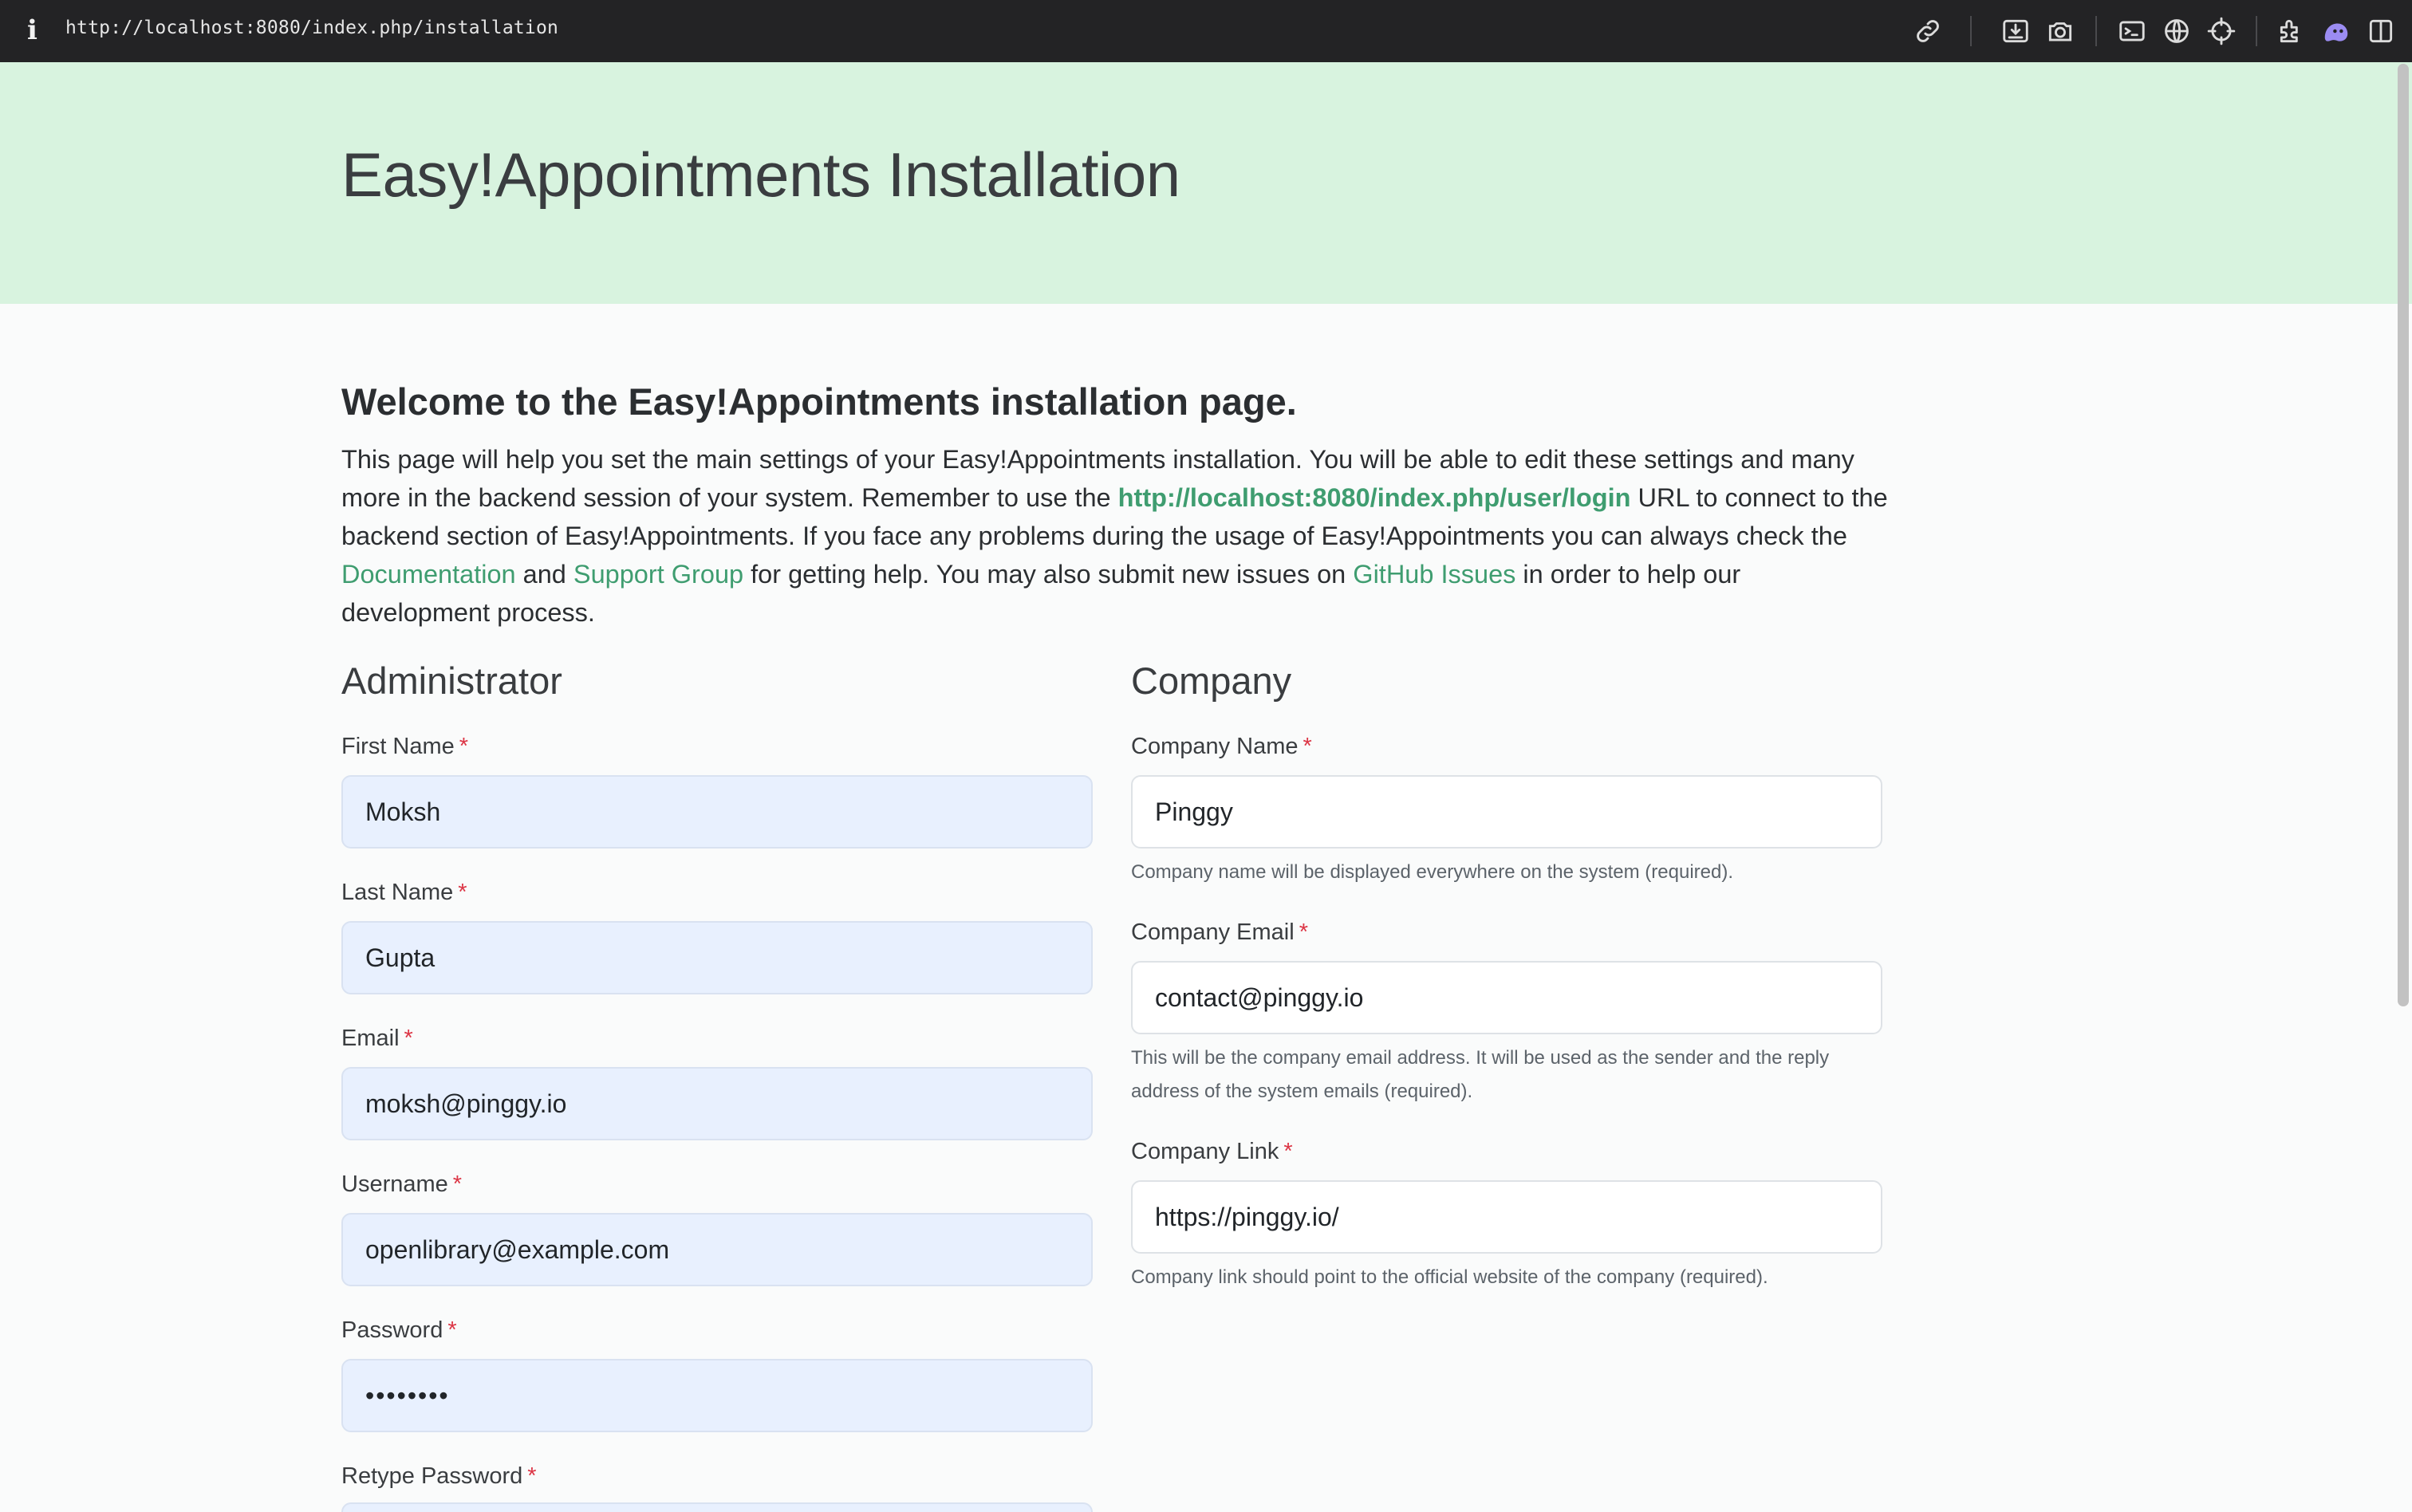 This screenshot has width=2412, height=1512. What do you see at coordinates (717, 1507) in the screenshot?
I see `retype-password-input` at bounding box center [717, 1507].